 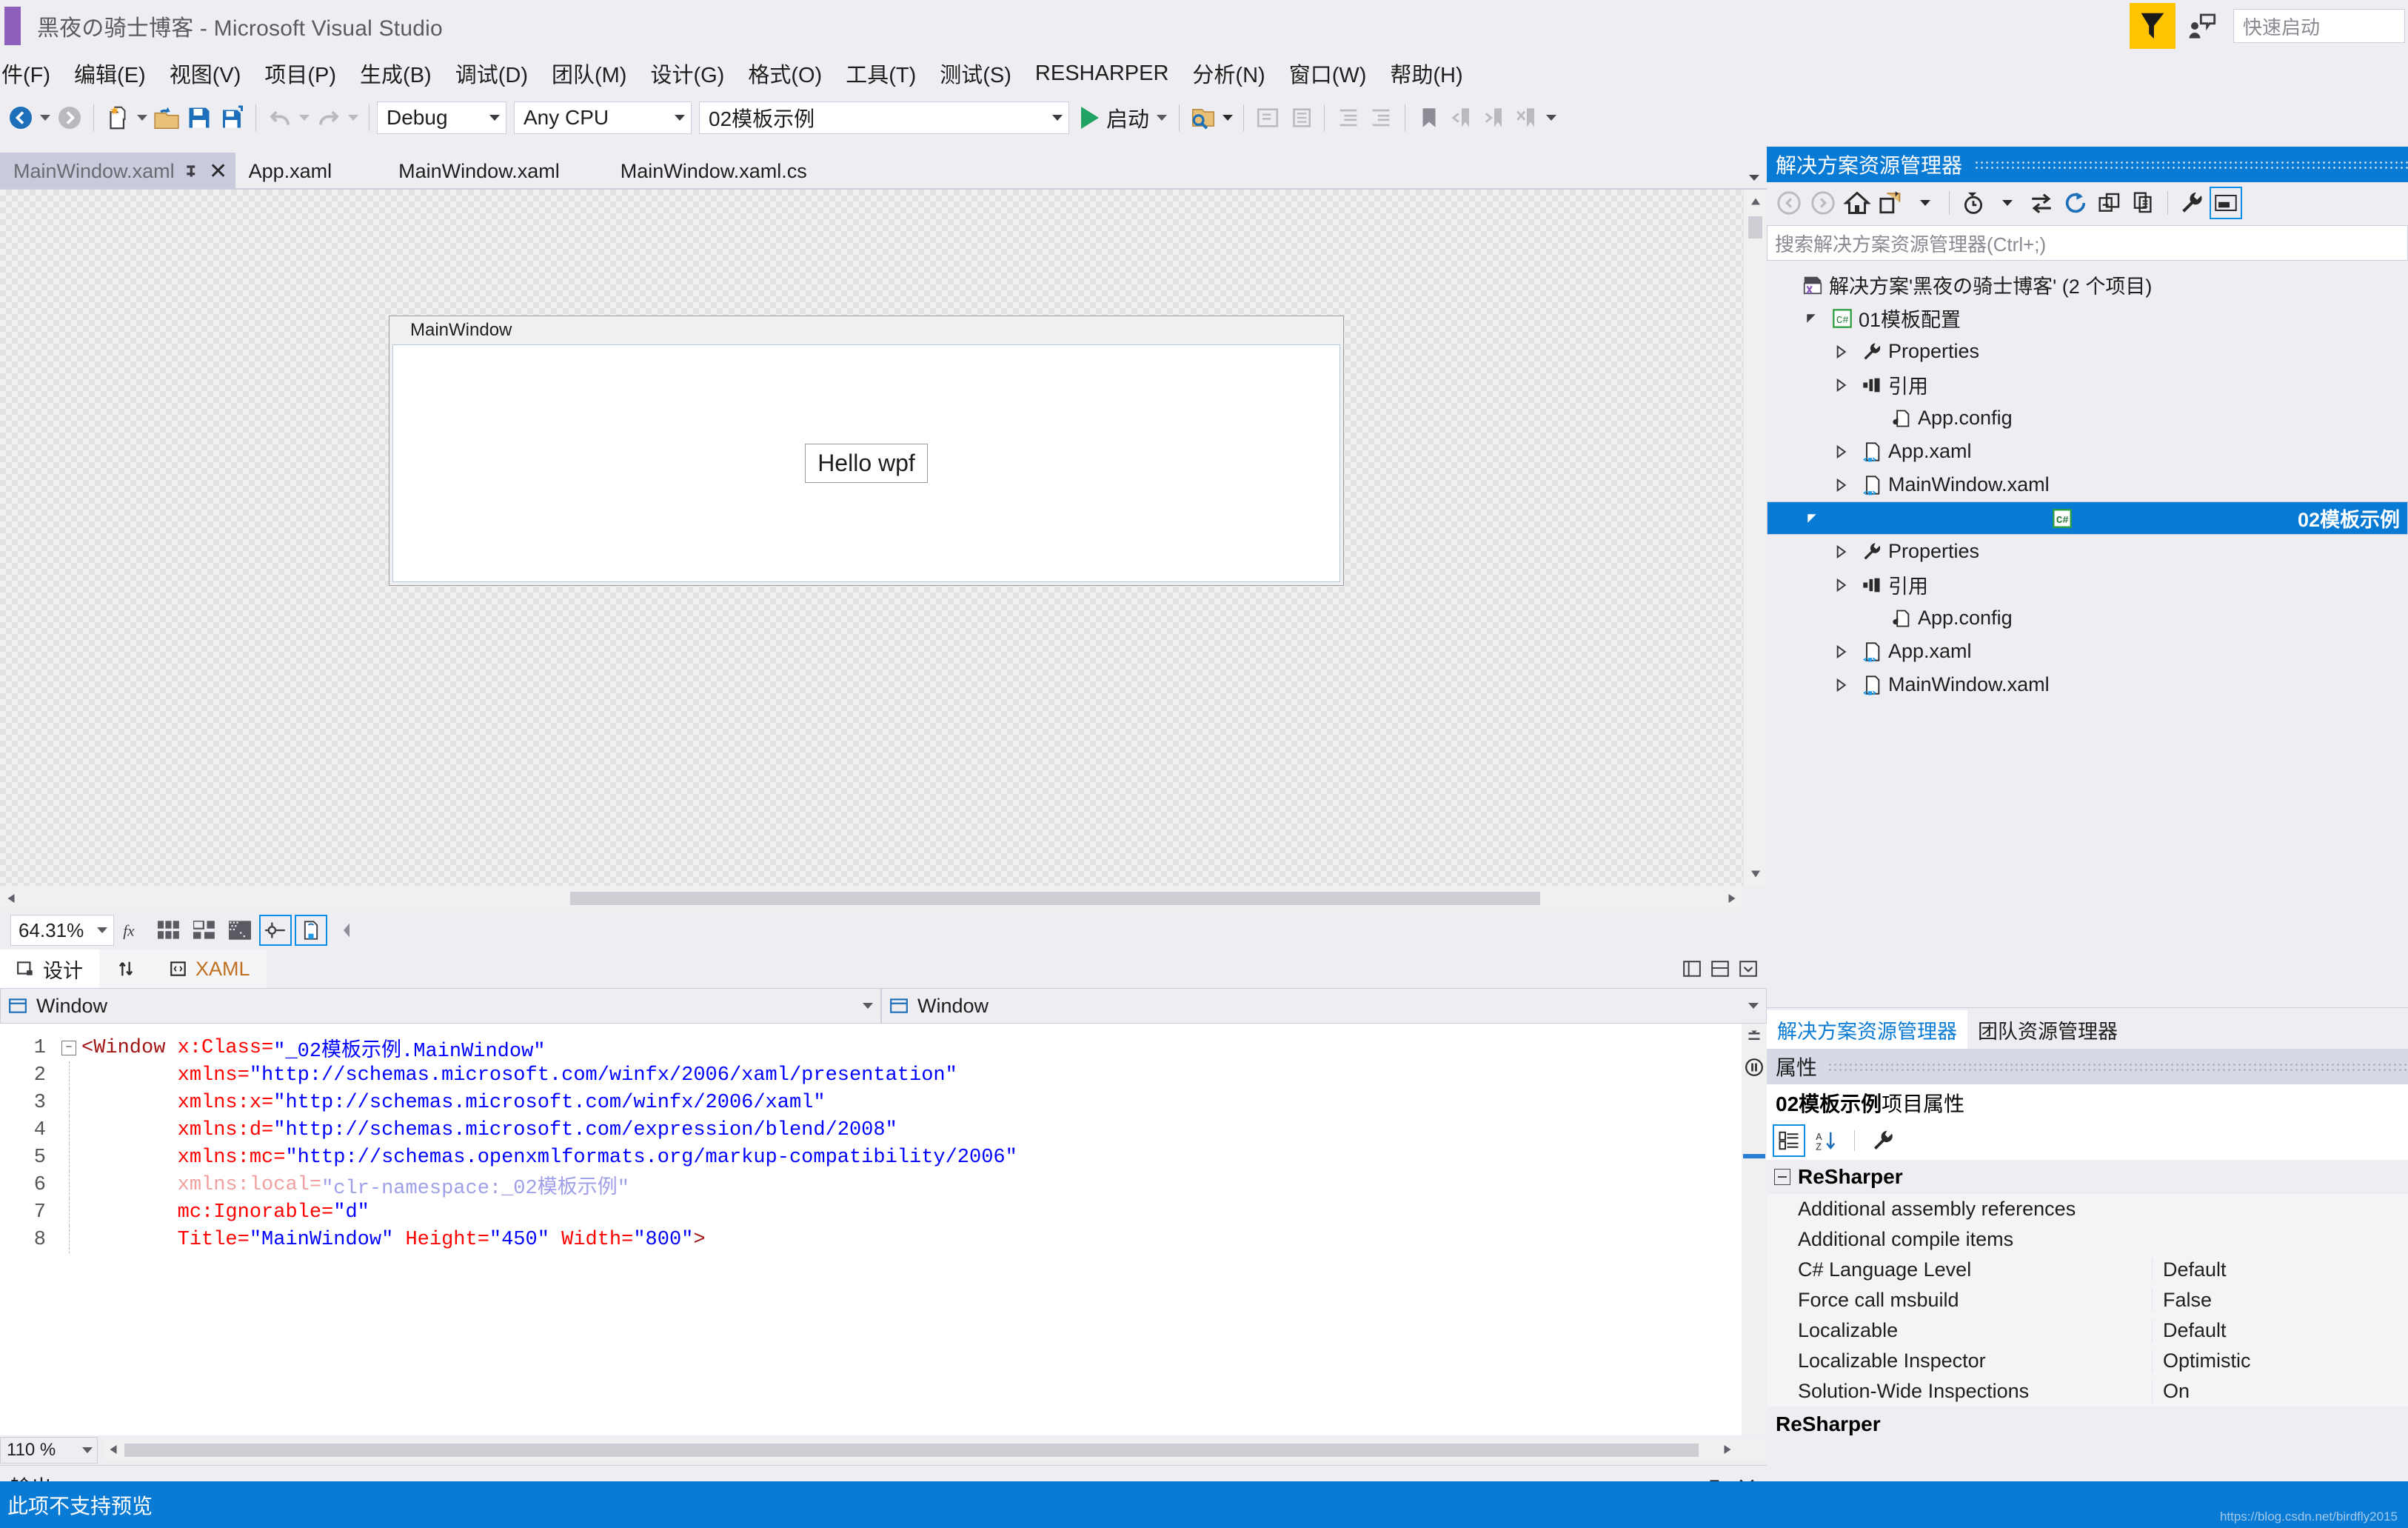 What do you see at coordinates (166, 118) in the screenshot?
I see `open-file-icon` at bounding box center [166, 118].